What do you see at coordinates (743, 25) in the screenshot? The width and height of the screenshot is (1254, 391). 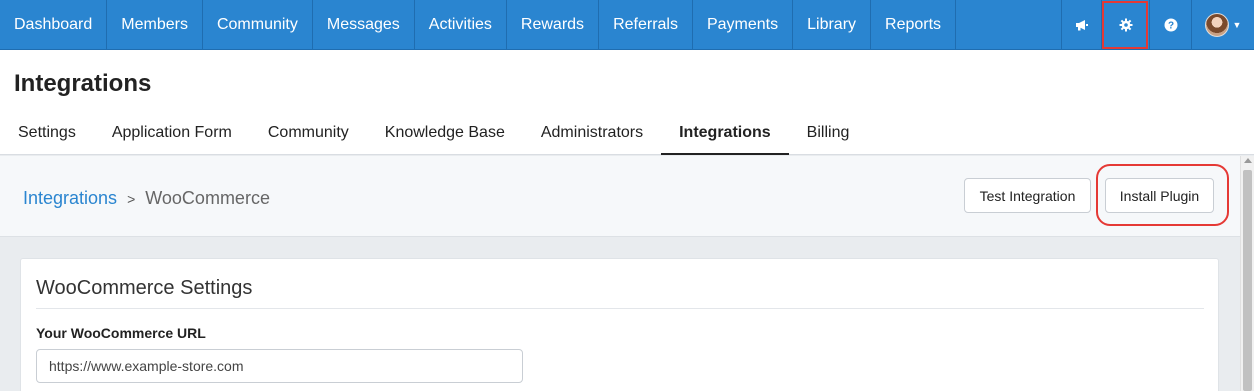 I see `nav-payments: Payments` at bounding box center [743, 25].